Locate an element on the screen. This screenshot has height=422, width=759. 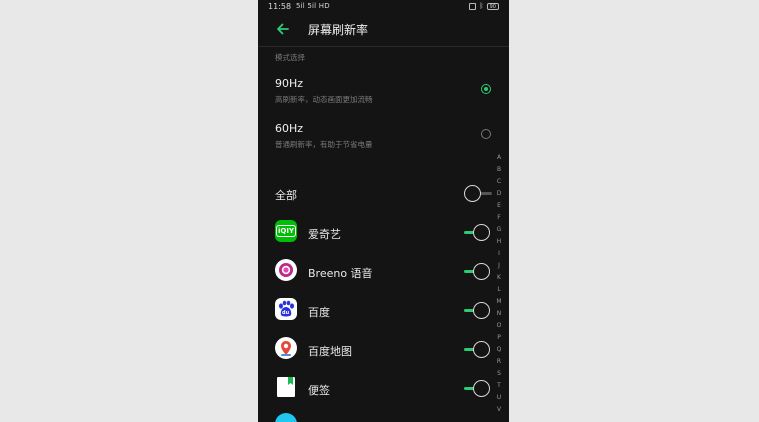
mode-option-subtitle: 高刷新率，动态画面更加流畅 is located at coordinates (324, 99).